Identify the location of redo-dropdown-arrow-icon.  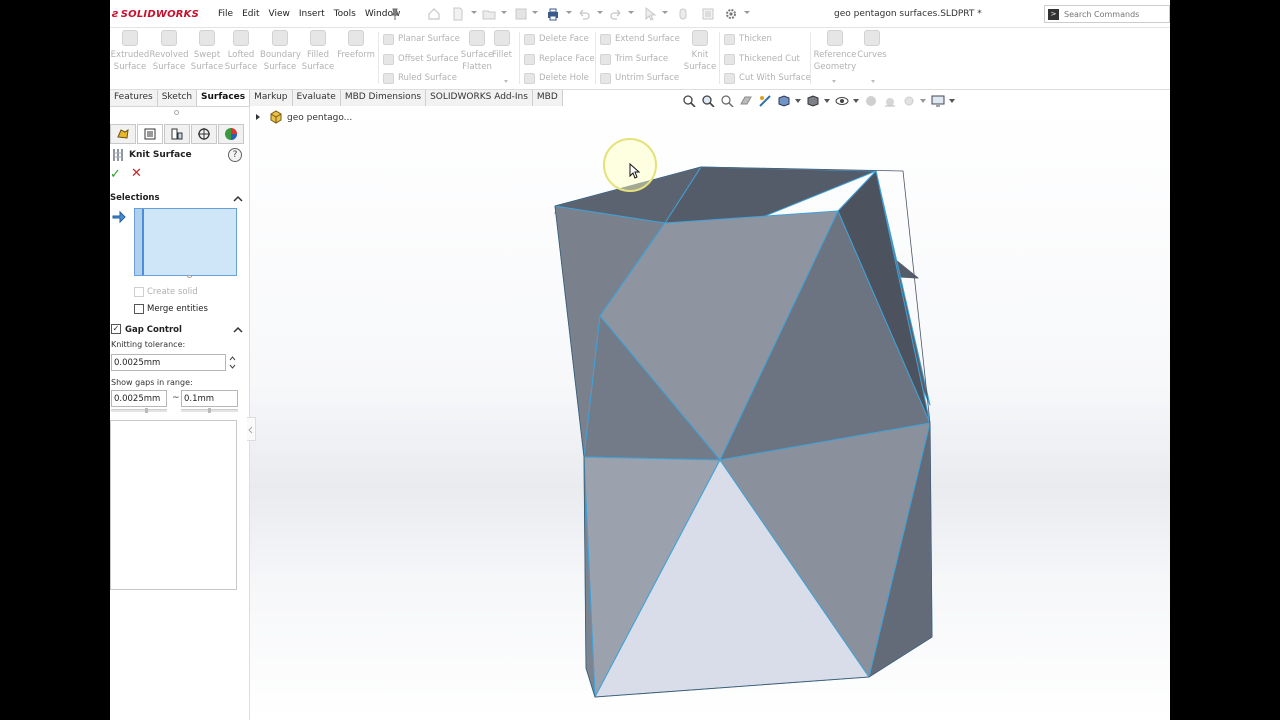
(631, 12).